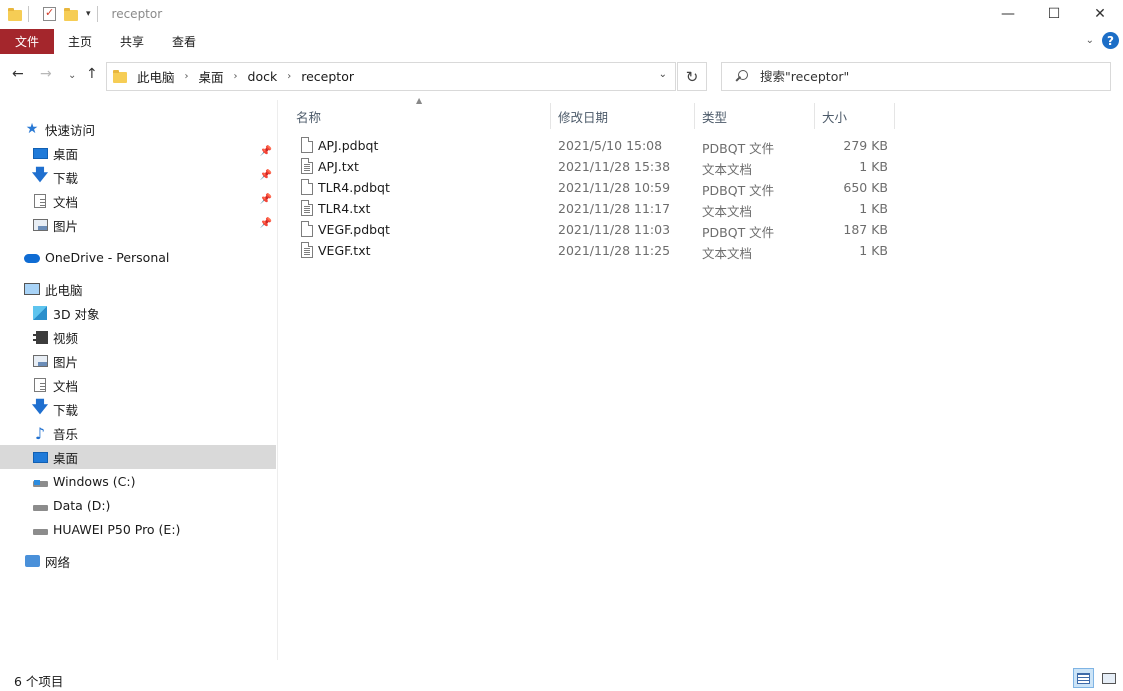 Image resolution: width=1123 pixels, height=691 pixels. I want to click on file-name: TLR4.txt, so click(344, 208).